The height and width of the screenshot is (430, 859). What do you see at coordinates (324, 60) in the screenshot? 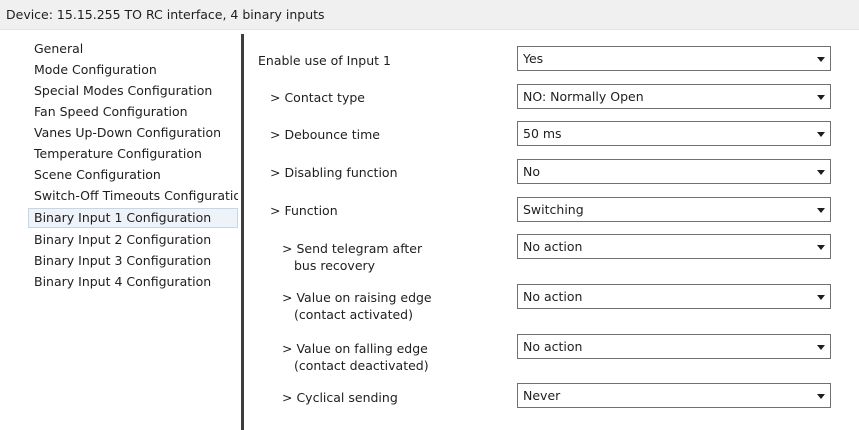
I see `param-label-enable-input: Enable use of Input 1` at bounding box center [324, 60].